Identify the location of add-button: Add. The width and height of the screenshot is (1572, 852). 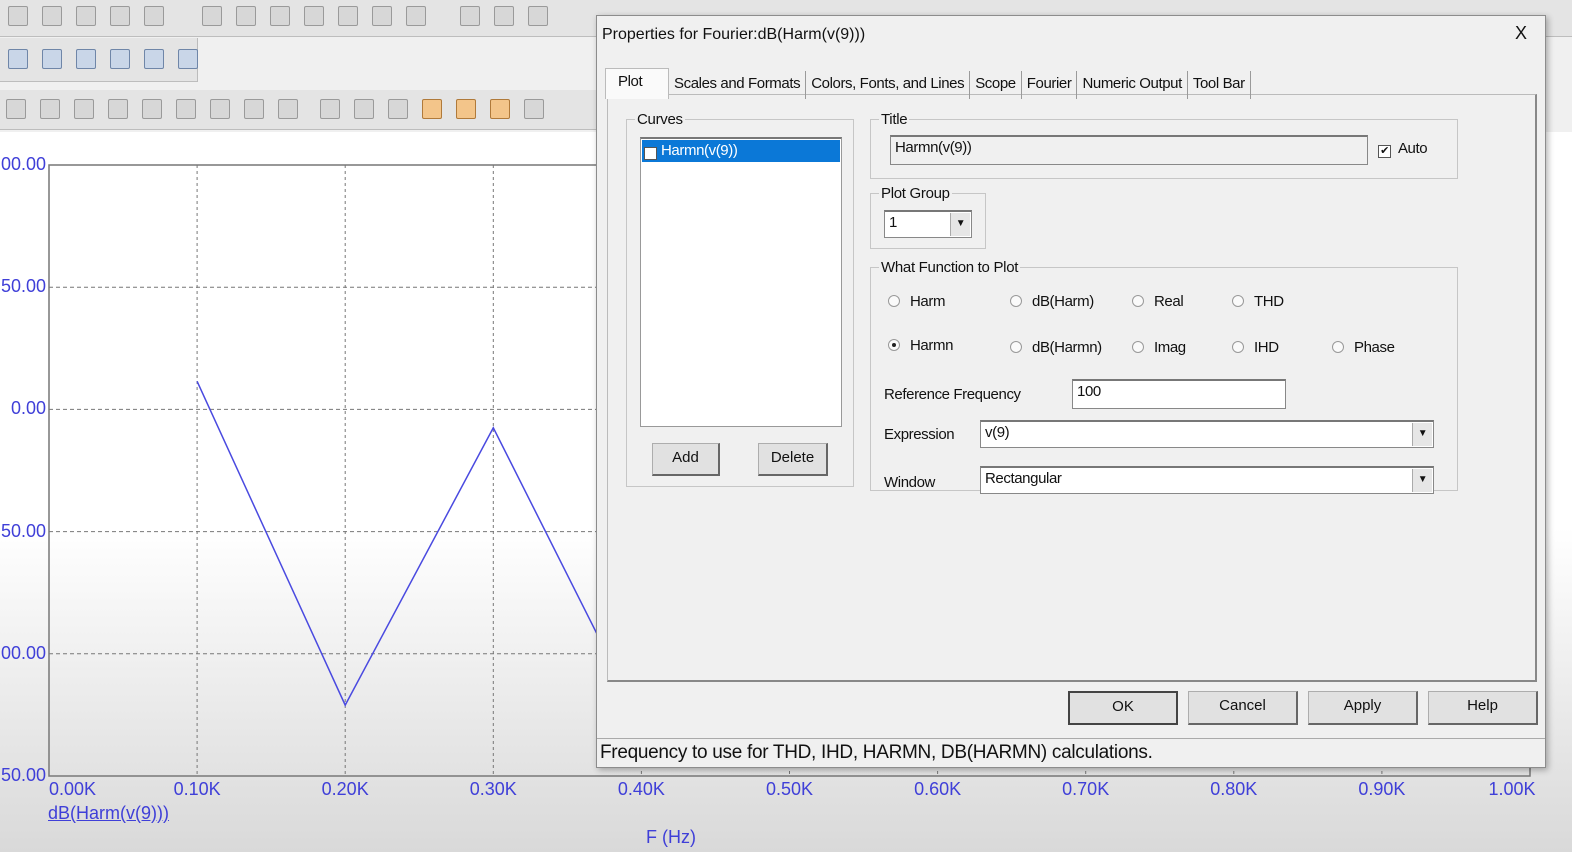
(686, 459).